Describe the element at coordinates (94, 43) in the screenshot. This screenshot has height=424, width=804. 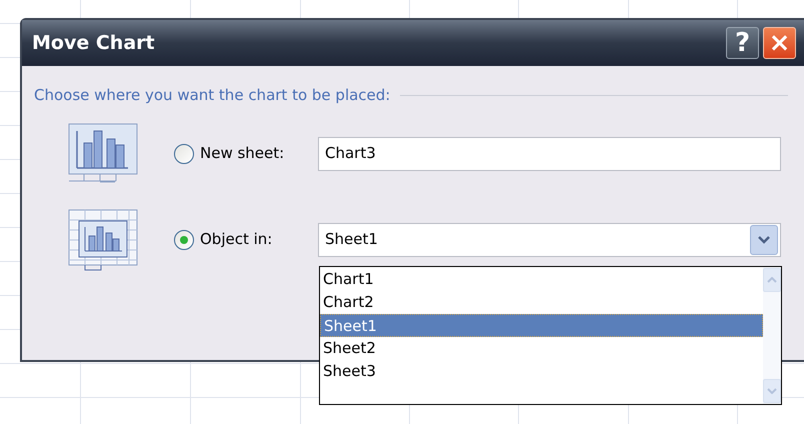
I see `window-title: Move Chart` at that location.